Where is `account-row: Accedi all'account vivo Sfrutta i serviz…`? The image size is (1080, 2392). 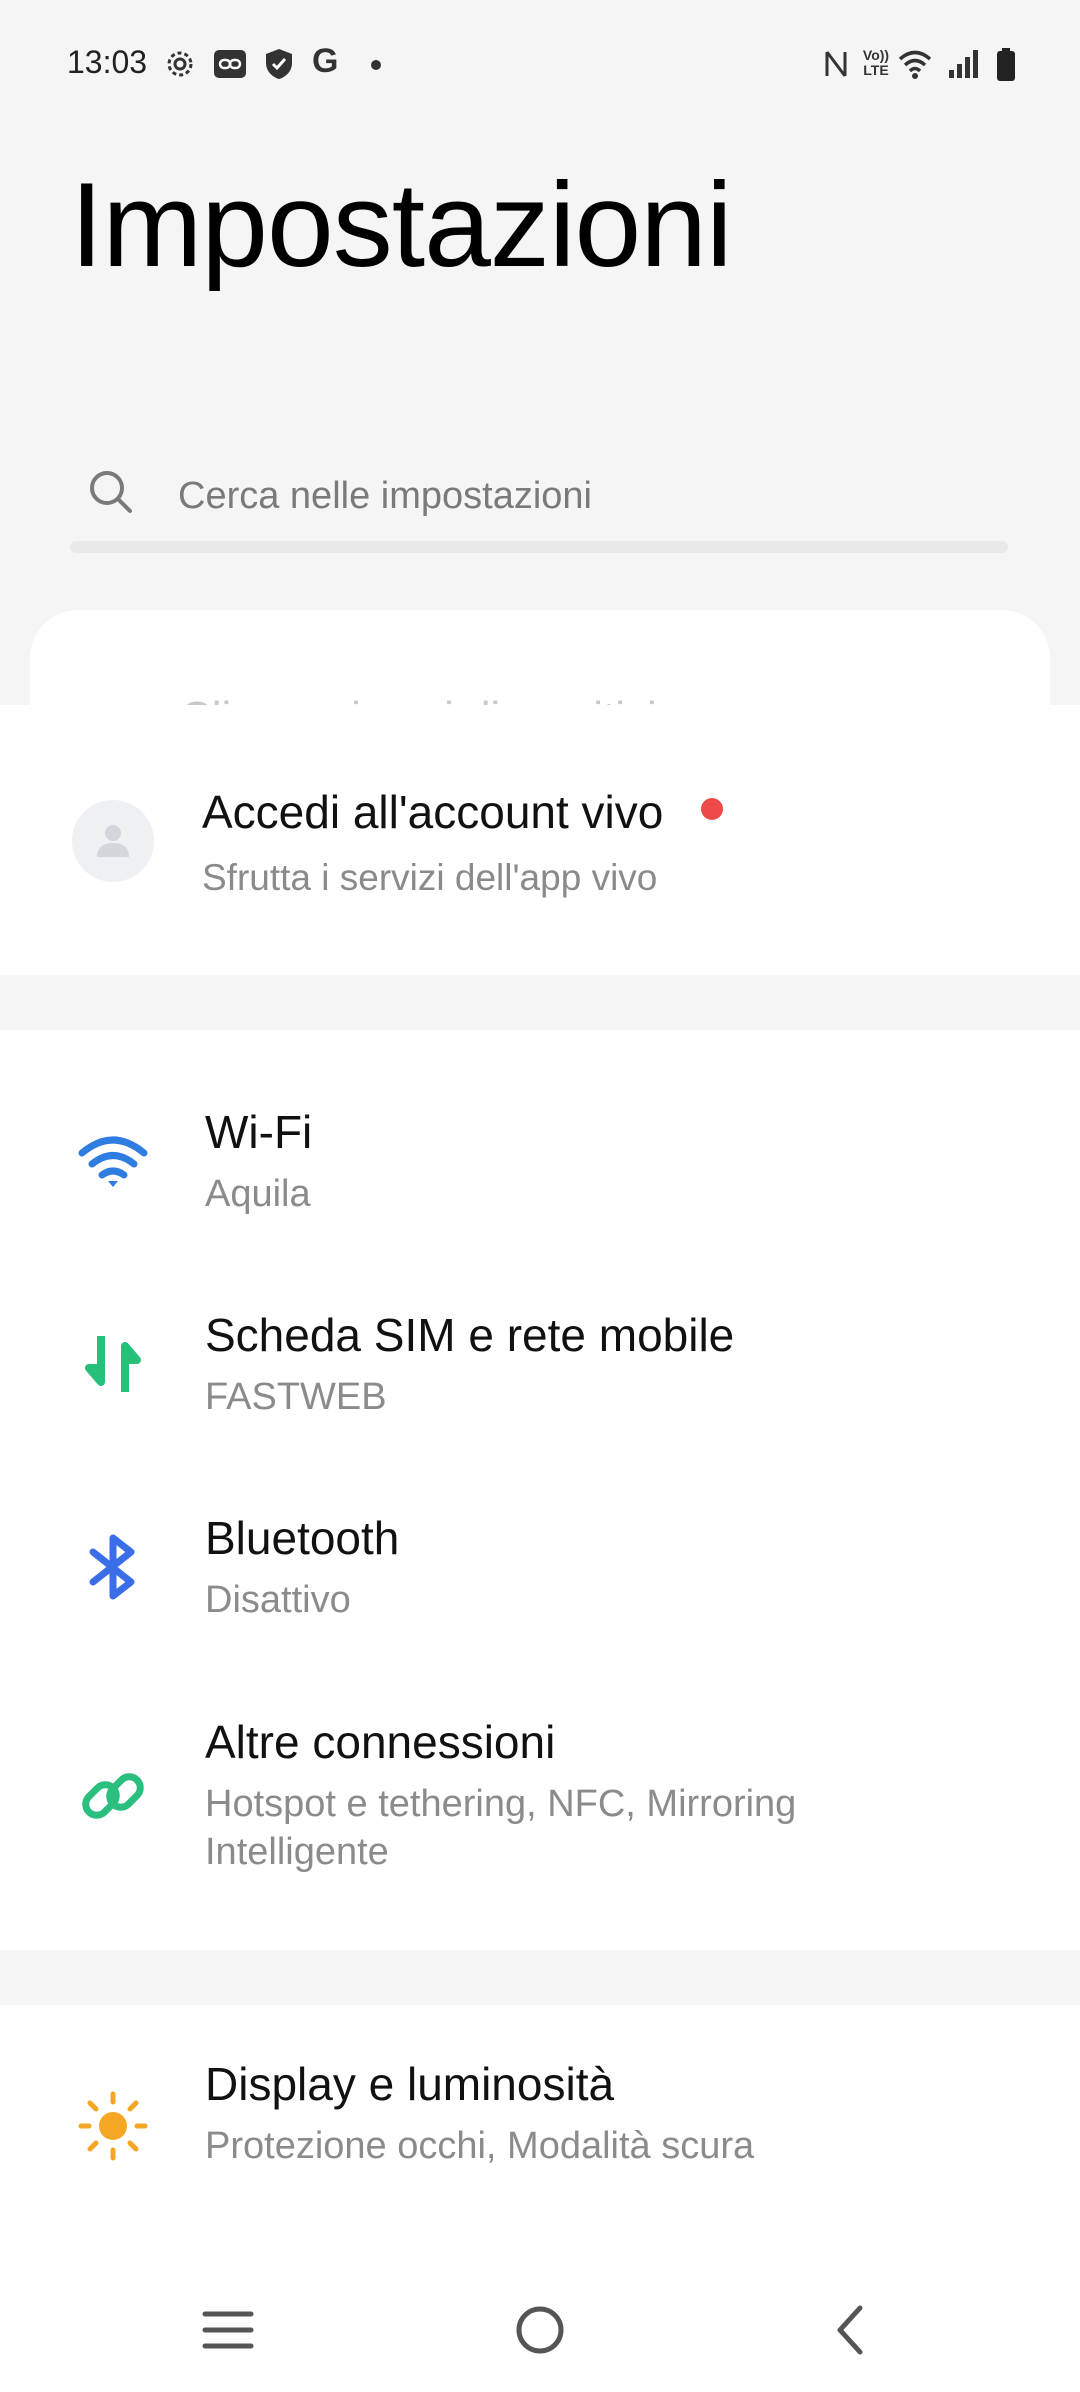
account-row: Accedi all'account vivo Sfrutta i serviz… is located at coordinates (540, 855).